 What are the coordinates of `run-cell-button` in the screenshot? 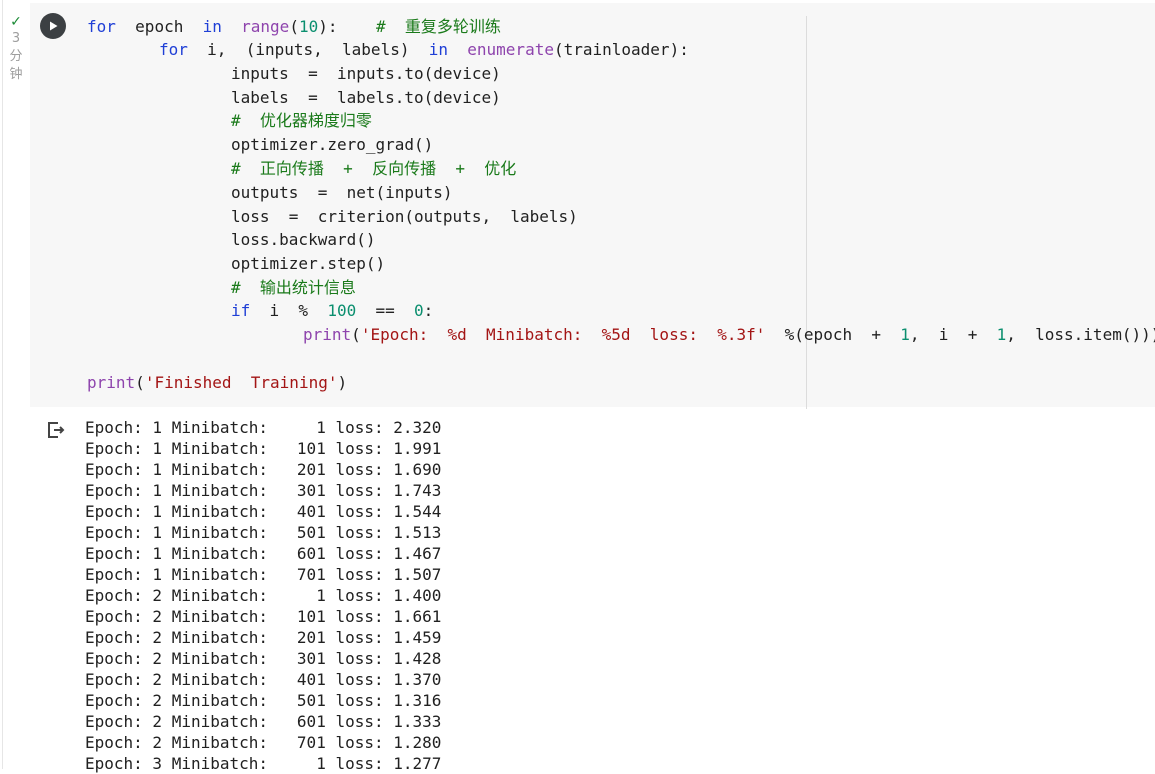 It's located at (53, 26).